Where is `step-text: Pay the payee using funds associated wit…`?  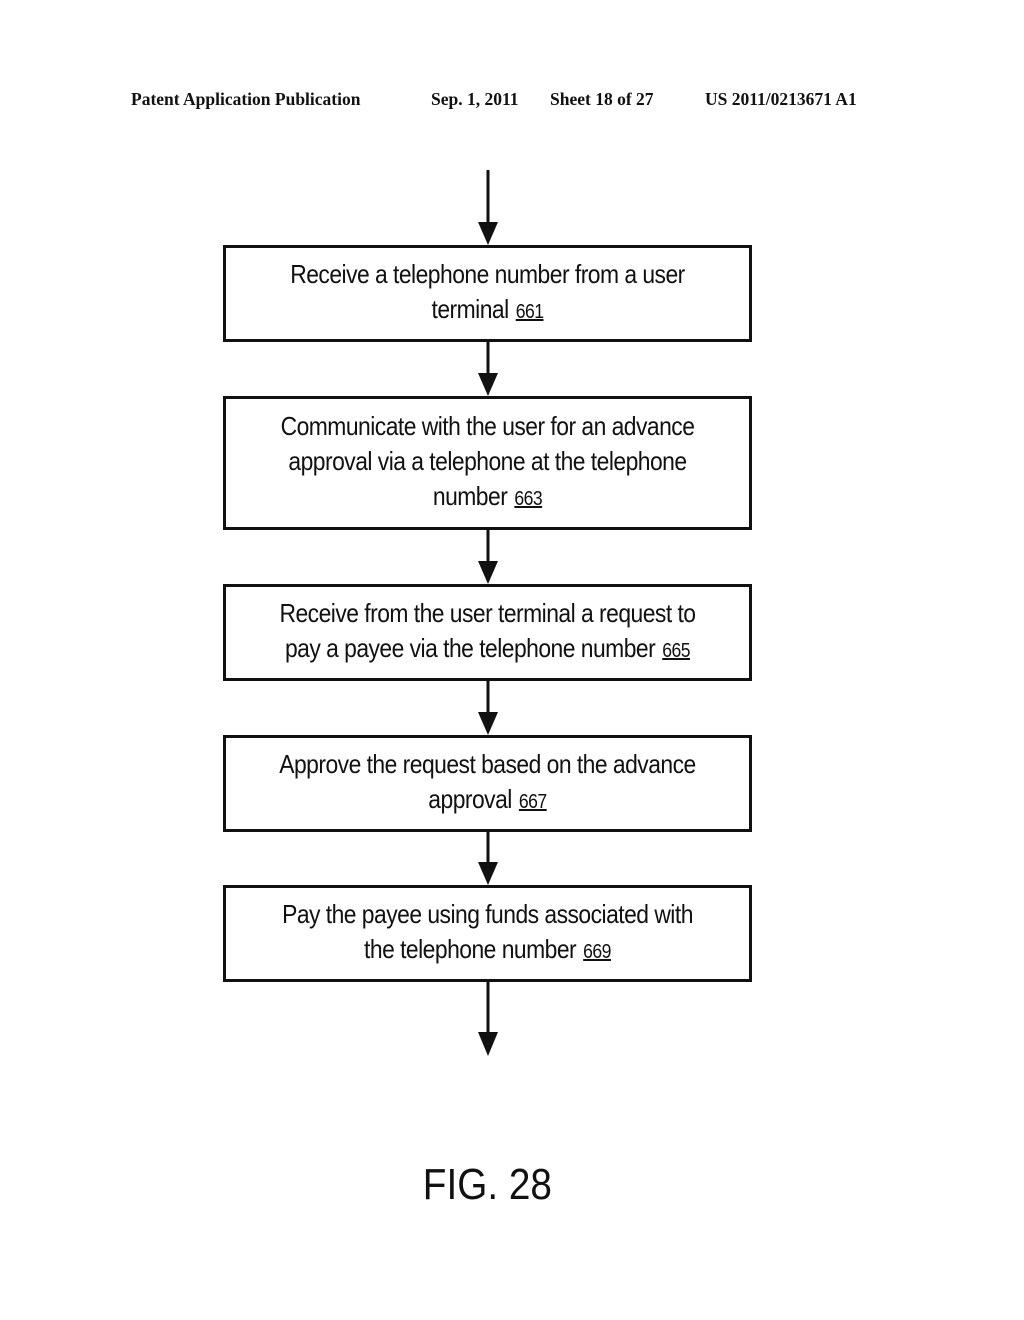
step-text: Pay the payee using funds associated wit… is located at coordinates (487, 931).